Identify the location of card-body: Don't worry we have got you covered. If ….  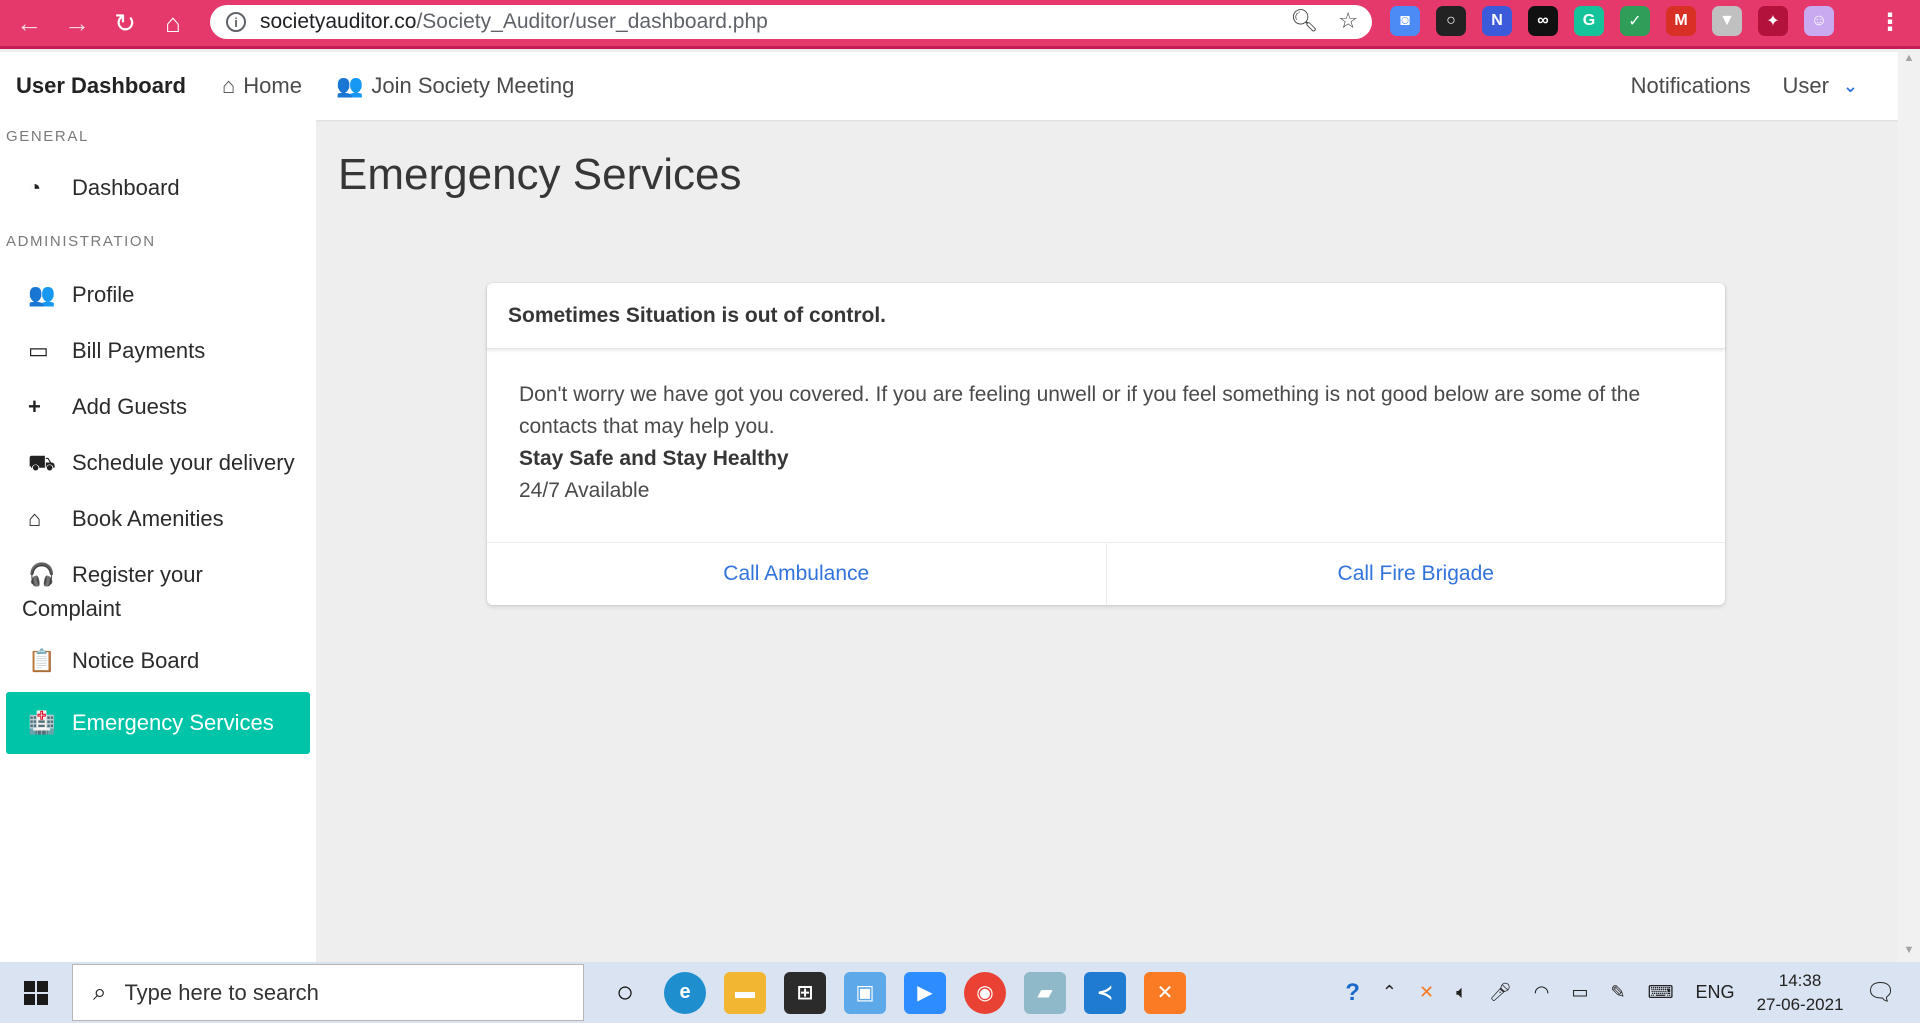
(1106, 445).